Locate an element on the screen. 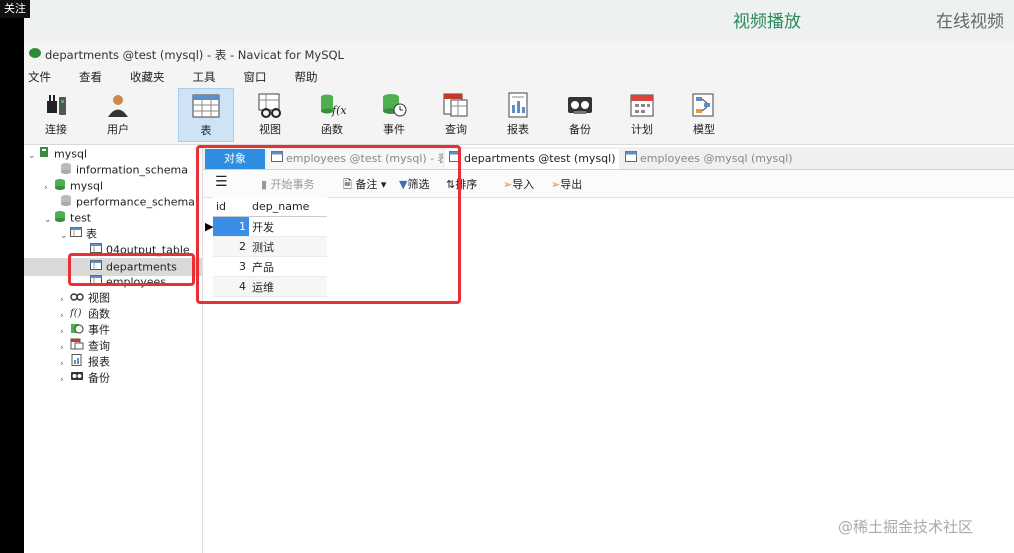 Image resolution: width=1014 pixels, height=553 pixels. connection-icon is located at coordinates (44, 154).